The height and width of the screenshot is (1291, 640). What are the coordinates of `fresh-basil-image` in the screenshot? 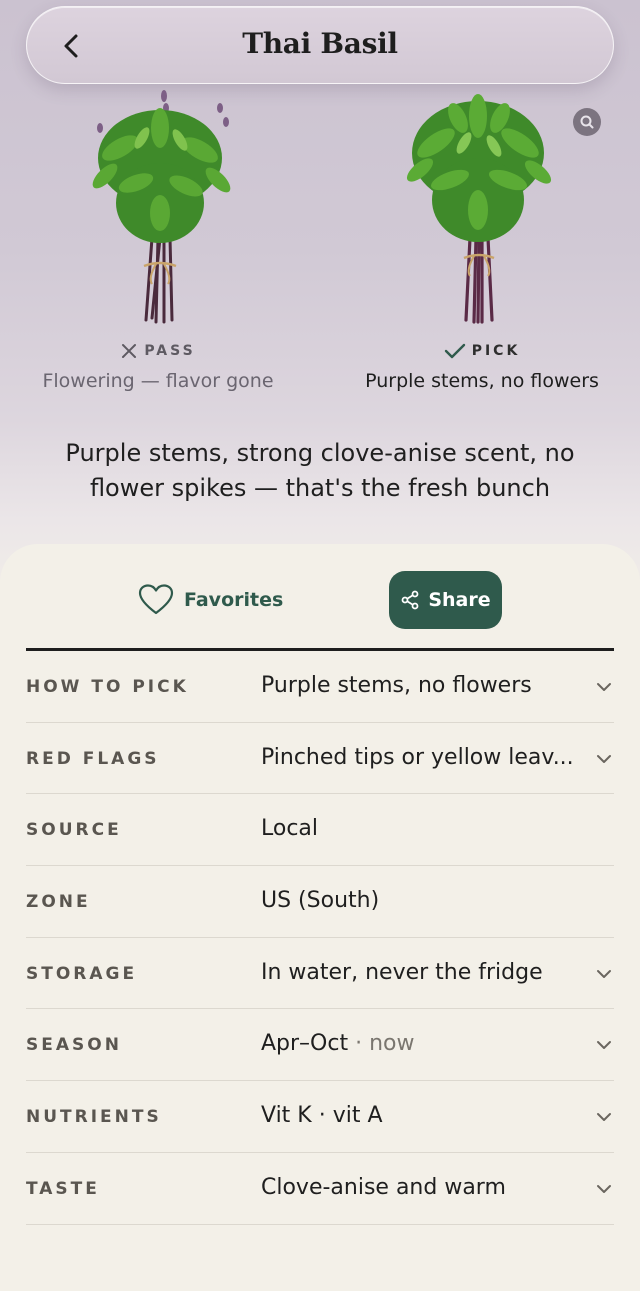 It's located at (478, 208).